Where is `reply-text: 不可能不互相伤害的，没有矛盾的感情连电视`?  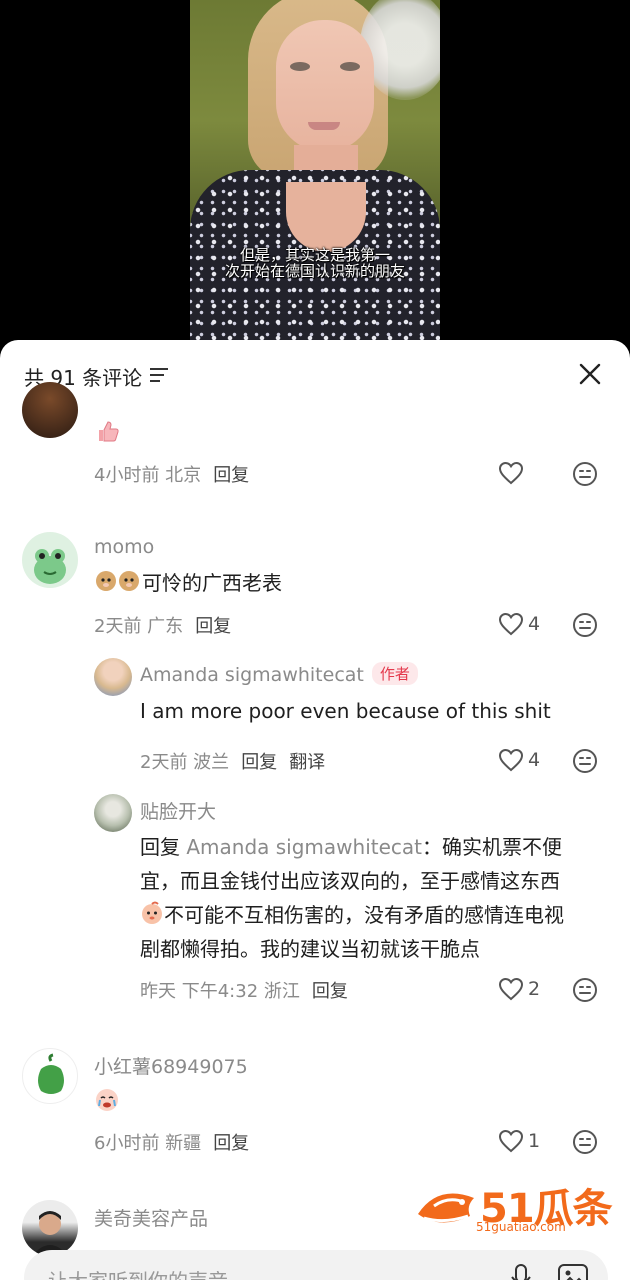 reply-text: 不可能不互相伤害的，没有矛盾的感情连电视 is located at coordinates (364, 915).